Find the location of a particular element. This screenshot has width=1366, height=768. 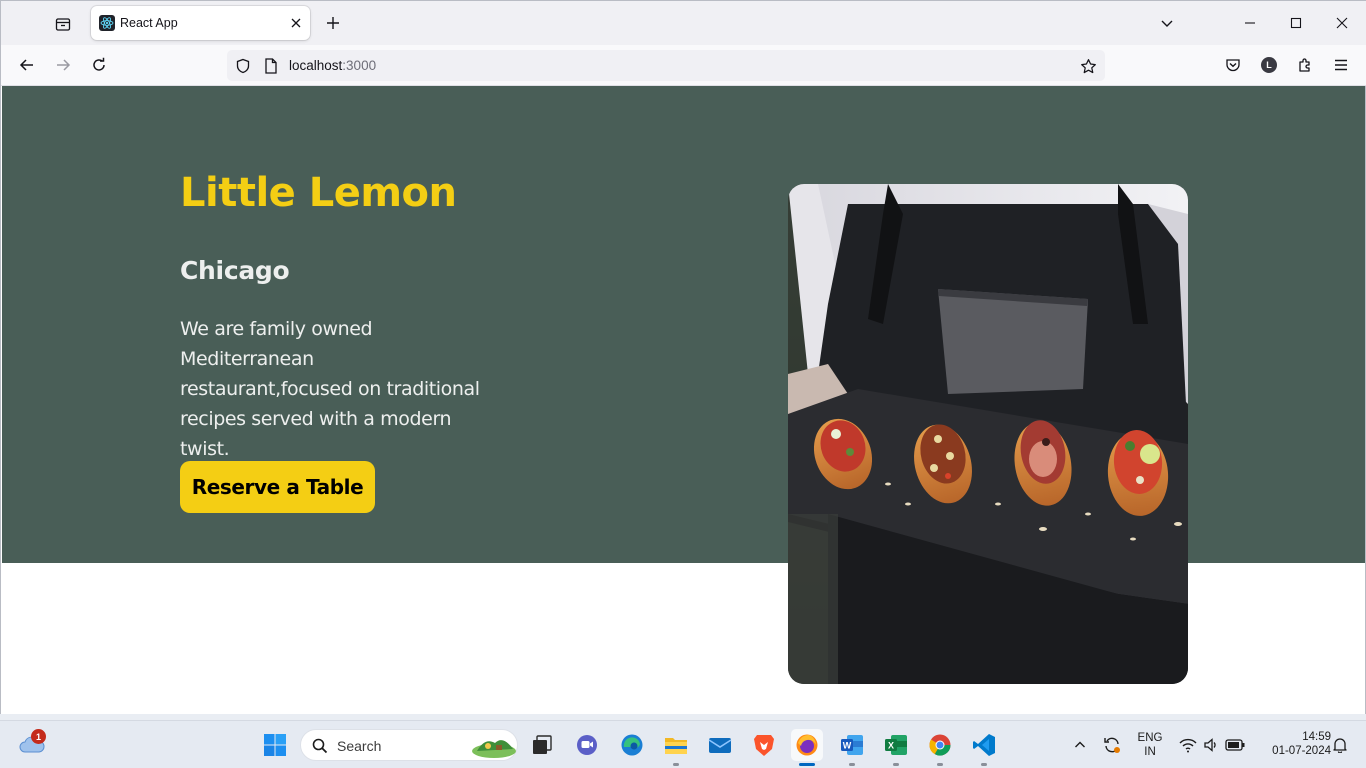

sync-icon is located at coordinates (1112, 745).